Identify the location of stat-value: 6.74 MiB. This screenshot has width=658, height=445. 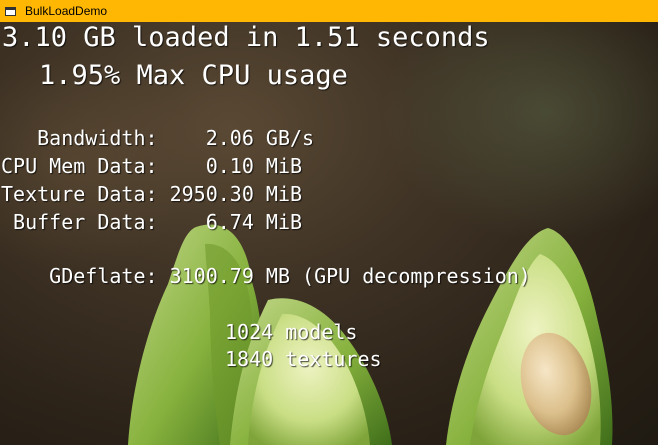
(230, 222).